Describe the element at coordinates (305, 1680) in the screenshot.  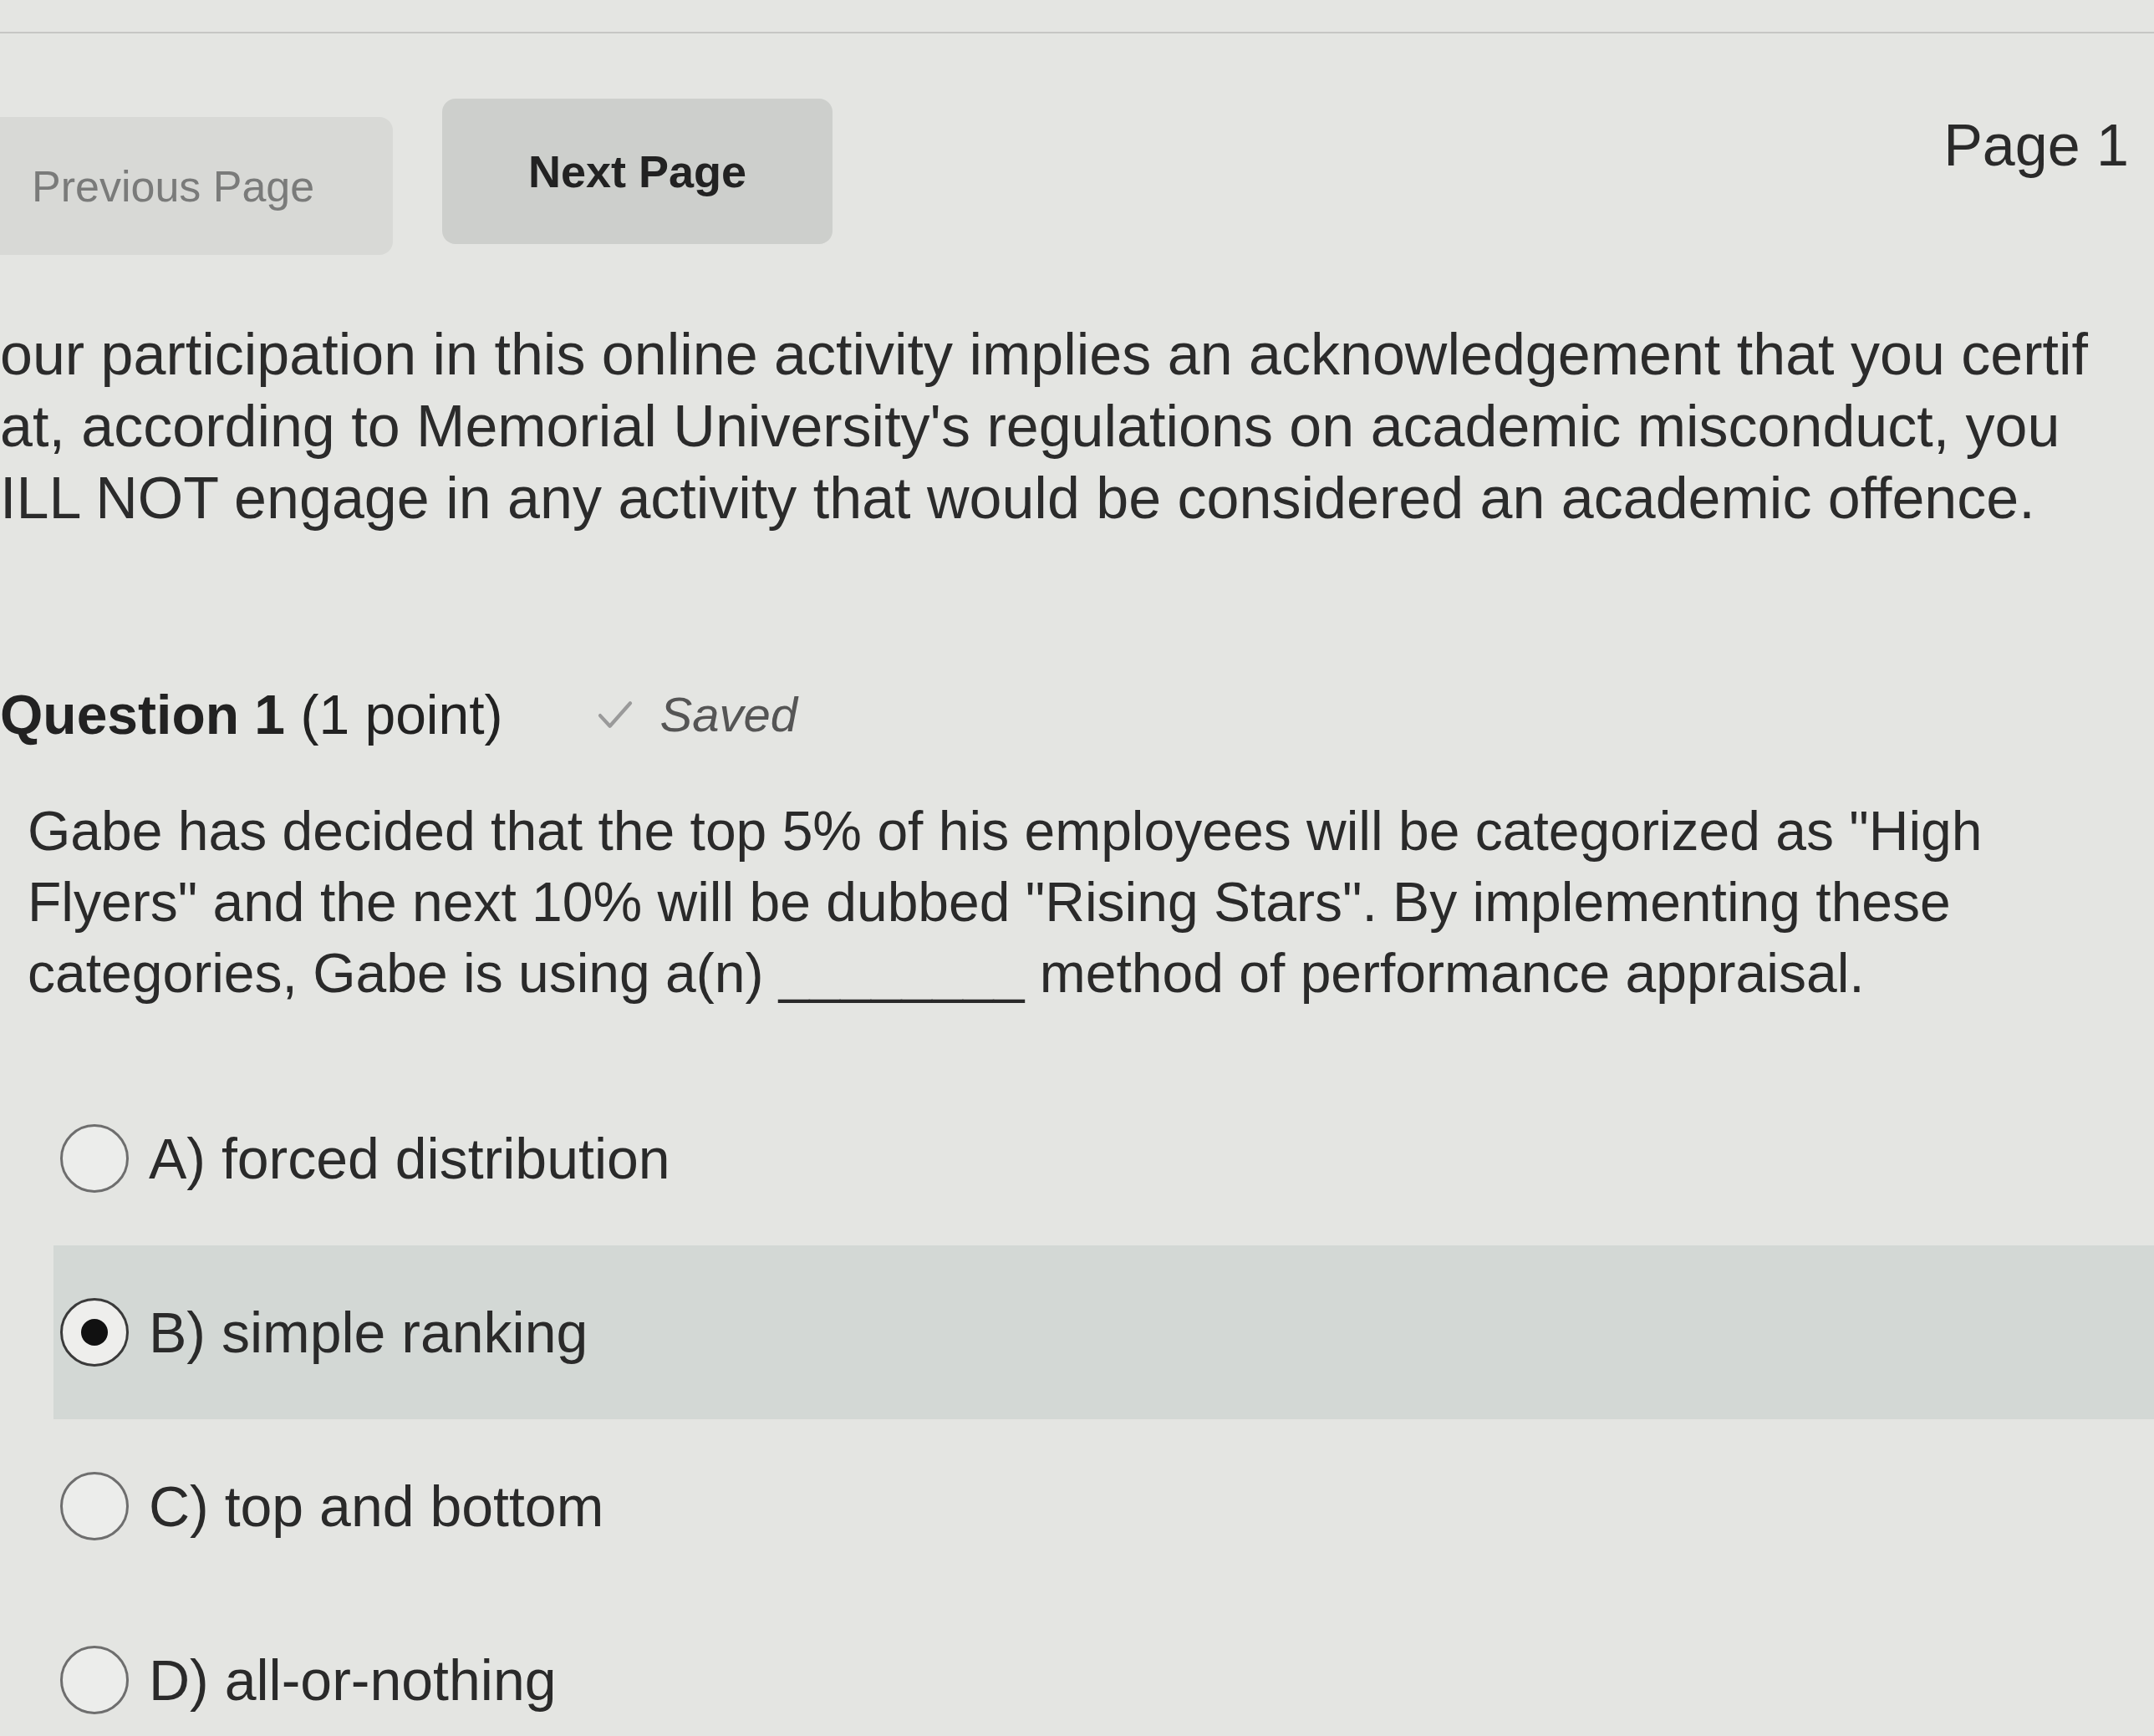
I see `answer-option: D) all-or-nothing` at that location.